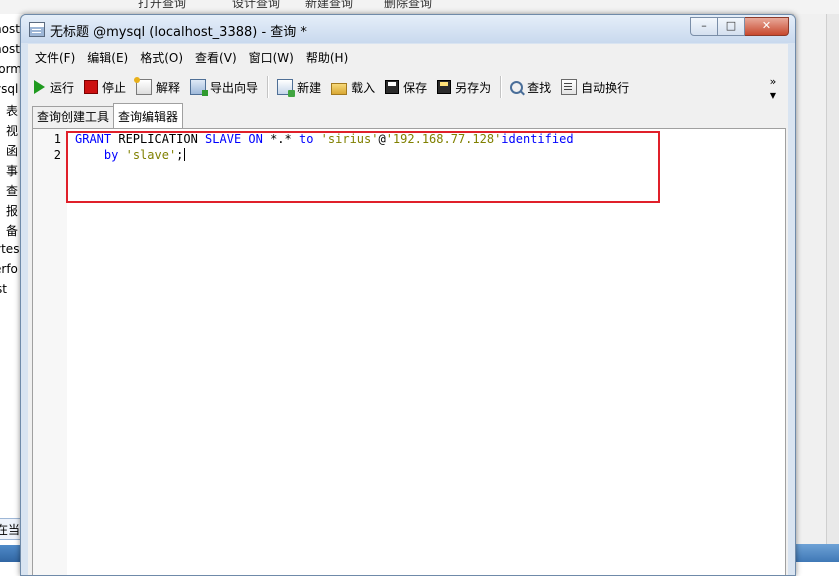  I want to click on tree-item: ytes, so click(9, 249).